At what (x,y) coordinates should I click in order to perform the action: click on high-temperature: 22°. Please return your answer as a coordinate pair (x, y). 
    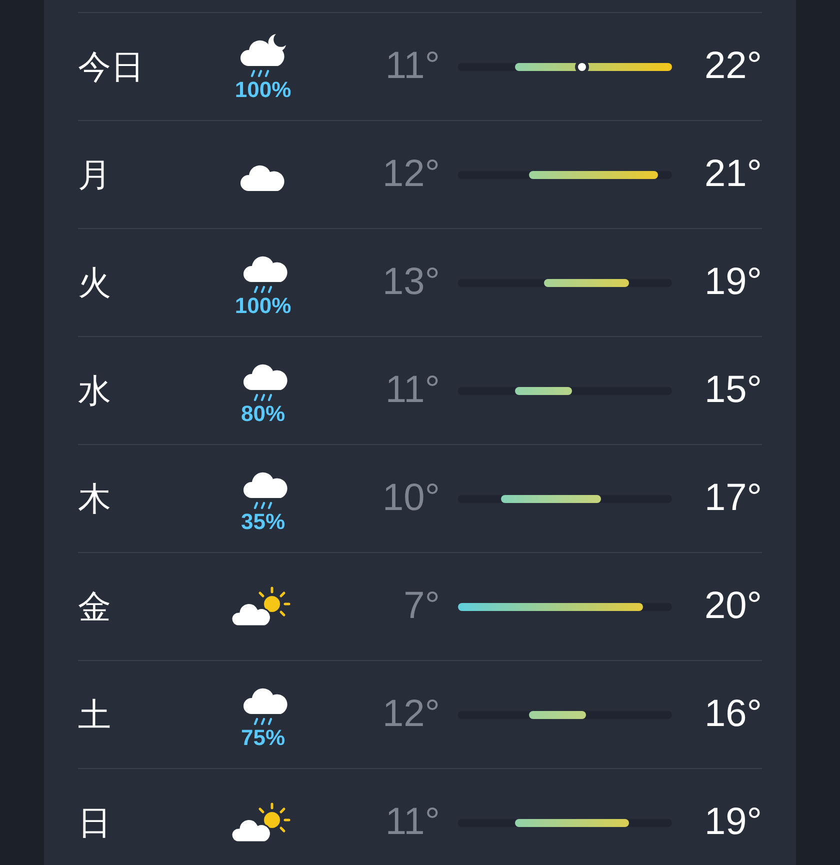
    Looking at the image, I should click on (733, 66).